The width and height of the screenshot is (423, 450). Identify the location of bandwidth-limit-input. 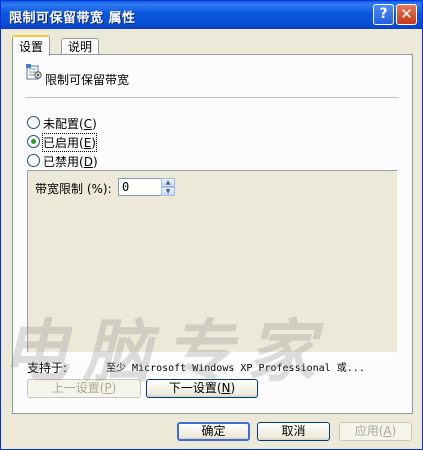
(141, 187).